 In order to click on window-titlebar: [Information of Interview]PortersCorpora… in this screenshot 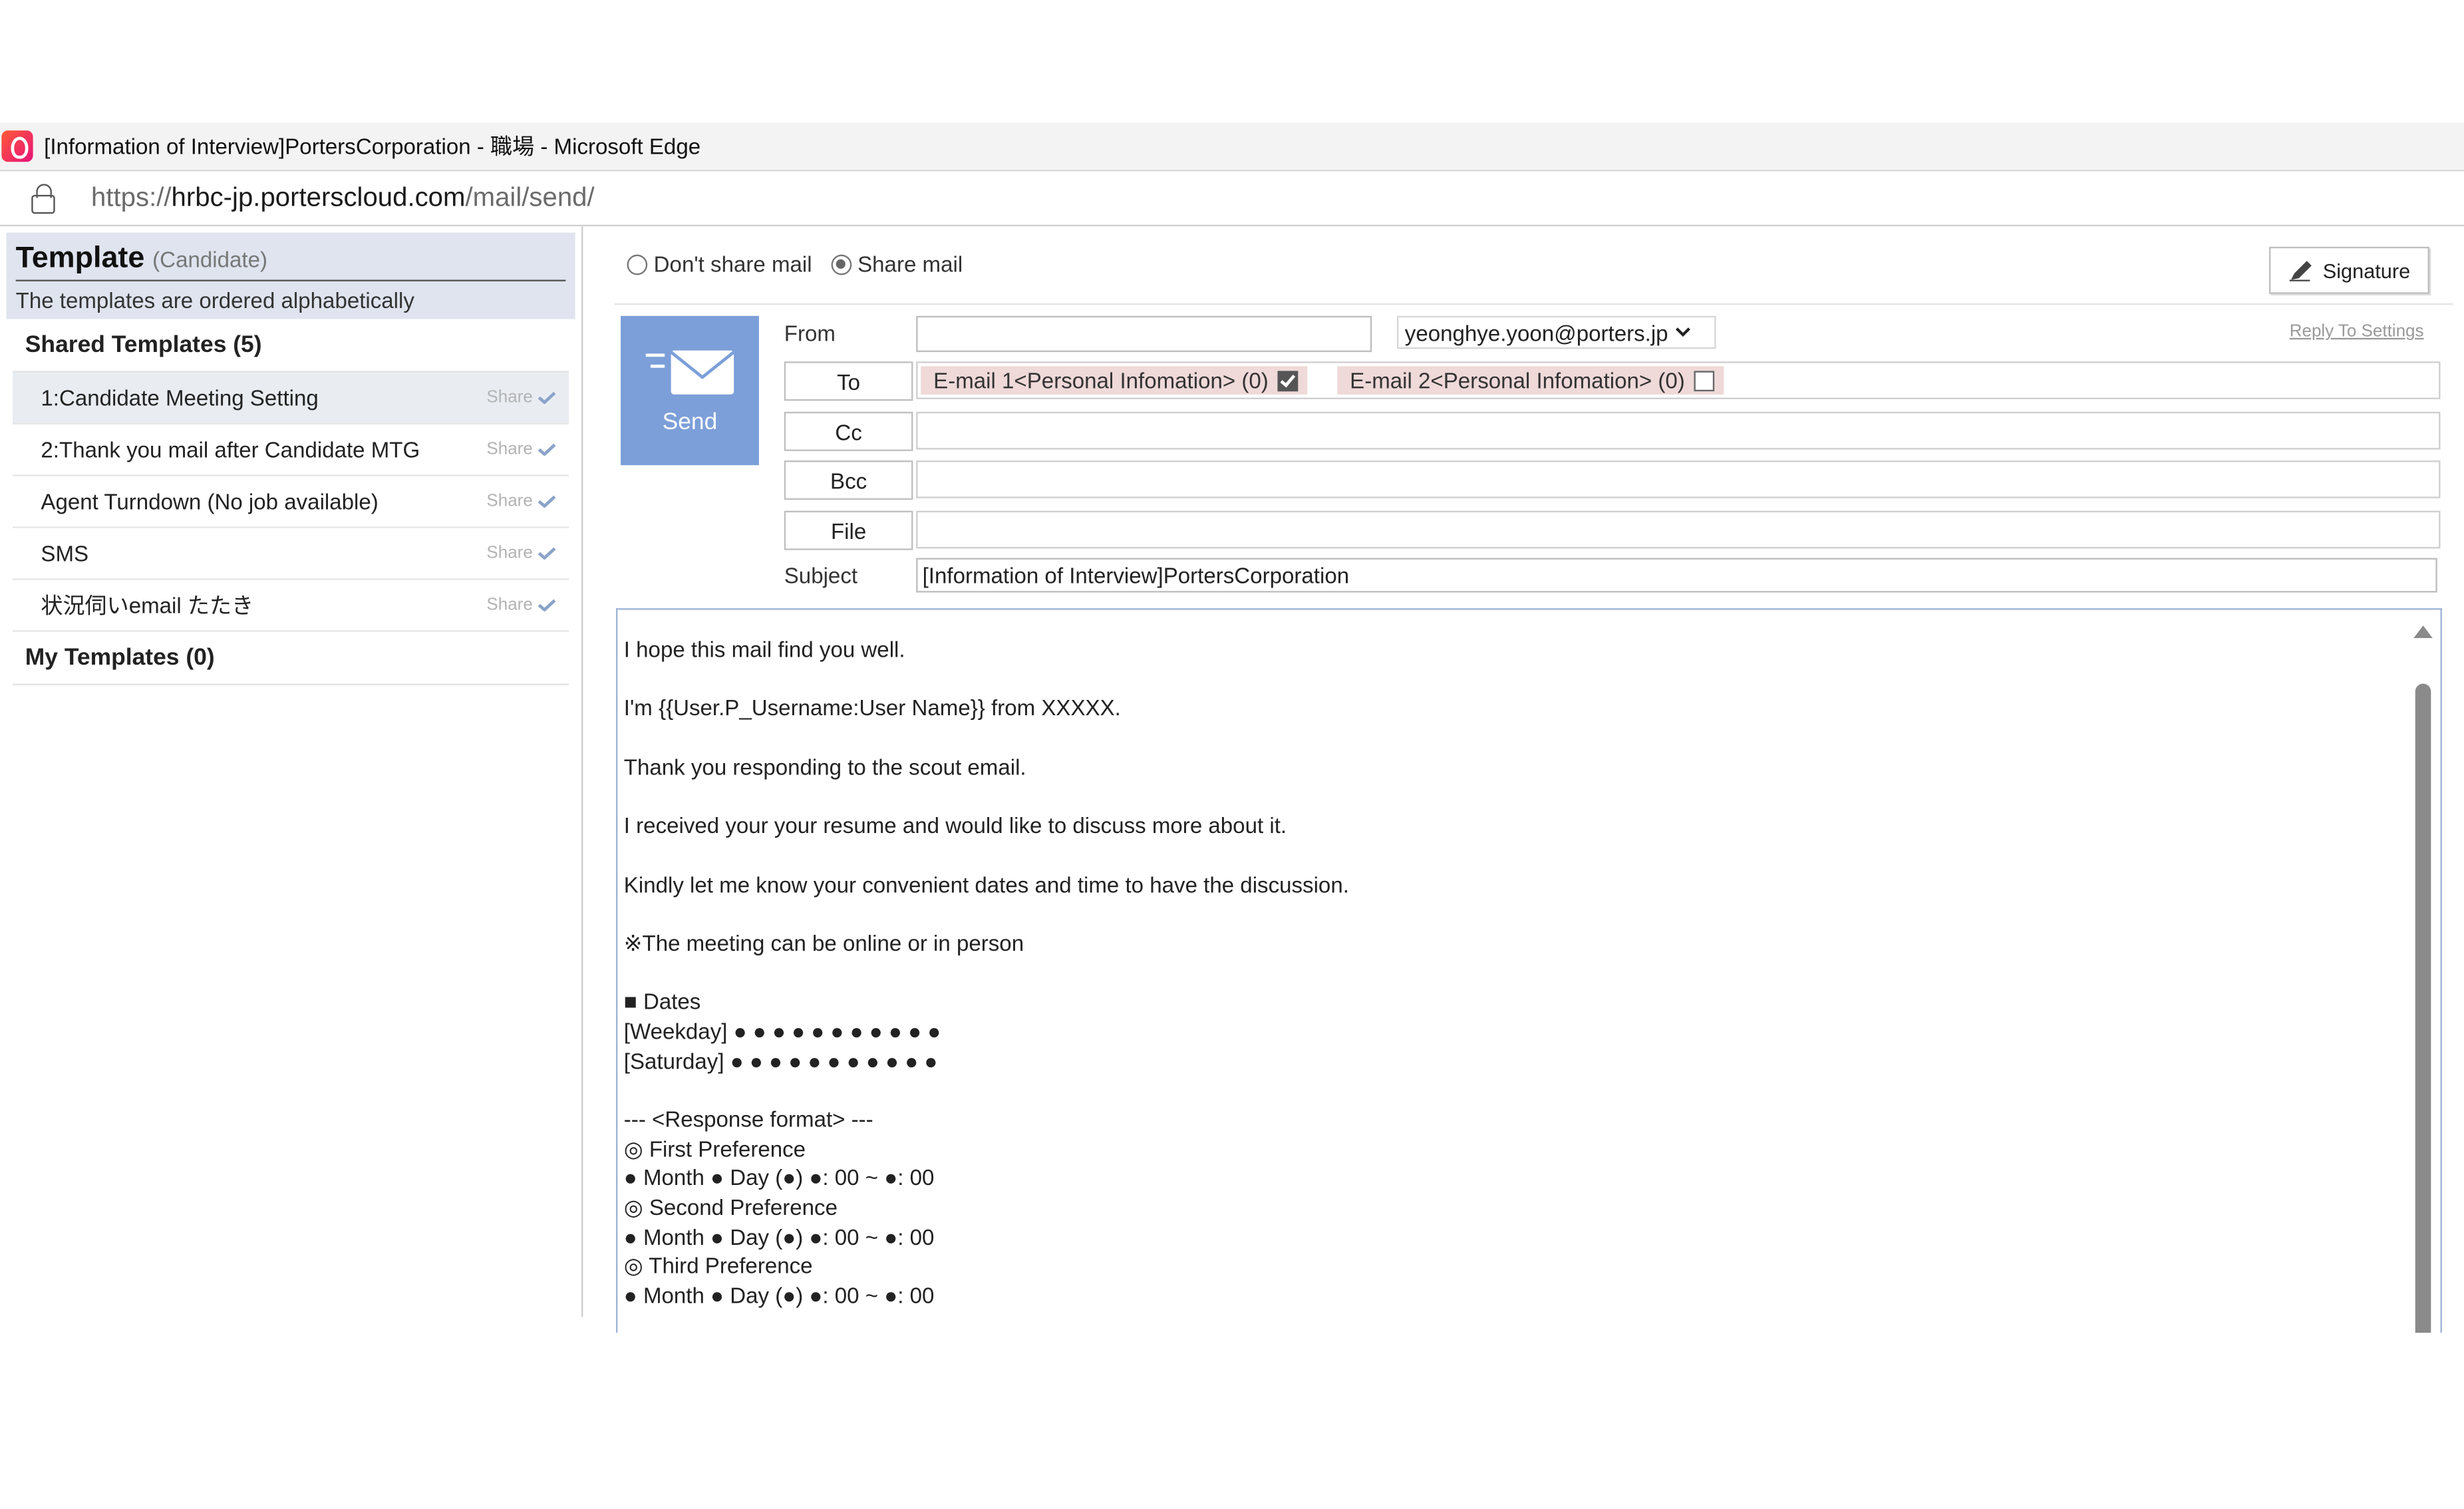, I will do `click(1232, 147)`.